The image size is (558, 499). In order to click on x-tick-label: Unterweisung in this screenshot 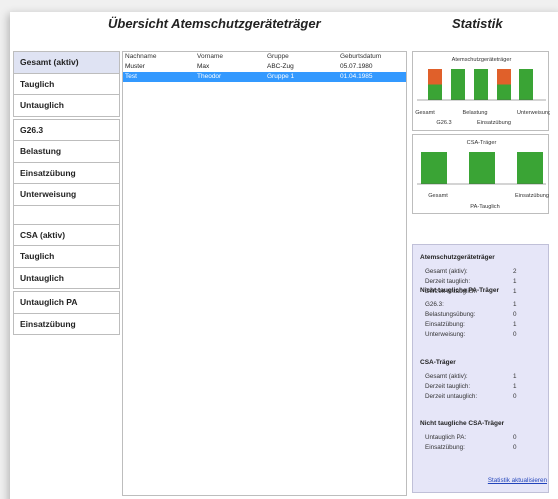, I will do `click(533, 113)`.